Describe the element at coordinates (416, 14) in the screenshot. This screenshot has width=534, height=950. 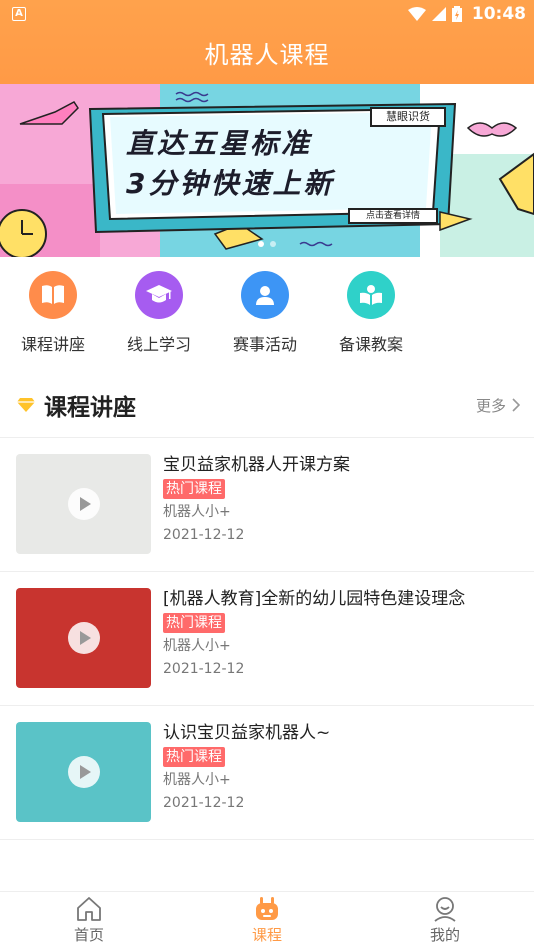
I see `wifi-icon` at that location.